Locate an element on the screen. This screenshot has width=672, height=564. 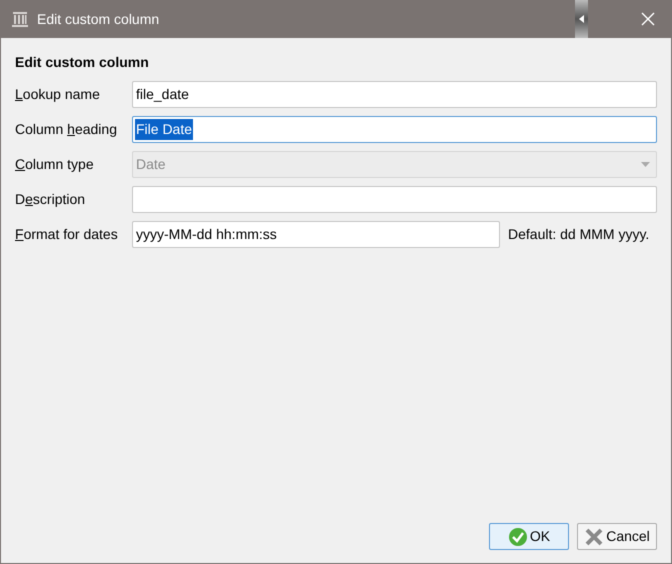
columns-icon is located at coordinates (20, 19).